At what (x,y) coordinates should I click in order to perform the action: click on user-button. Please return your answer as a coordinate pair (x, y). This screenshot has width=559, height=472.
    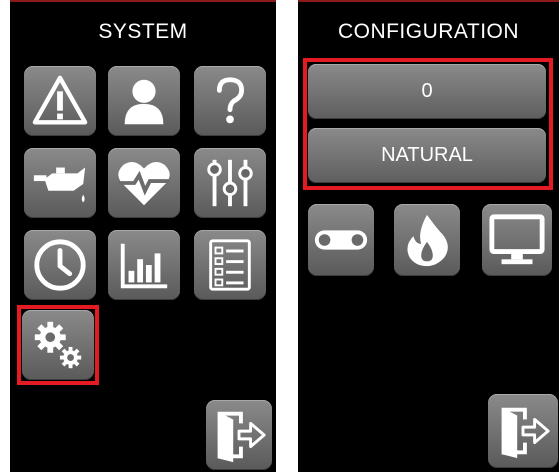
    Looking at the image, I should click on (144, 101).